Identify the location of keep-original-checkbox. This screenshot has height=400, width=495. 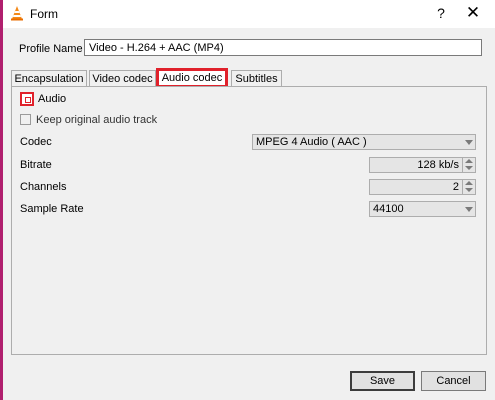
(25, 119).